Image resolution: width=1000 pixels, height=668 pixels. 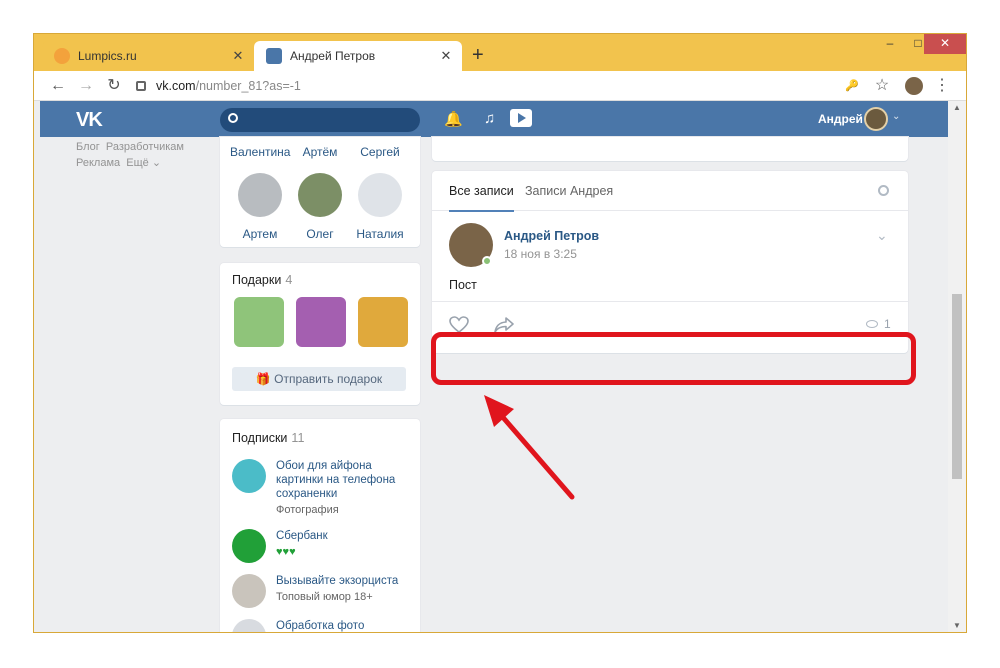 I want to click on gifts-header: Подарки 4, so click(x=262, y=280).